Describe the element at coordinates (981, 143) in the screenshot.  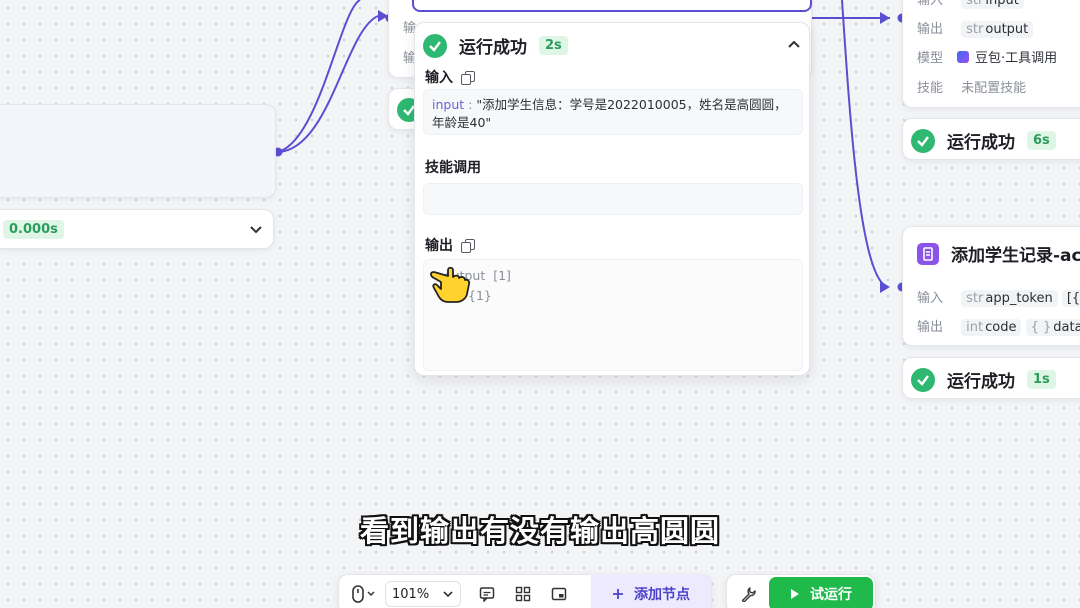
I see `llm-status-text: 运行成功` at that location.